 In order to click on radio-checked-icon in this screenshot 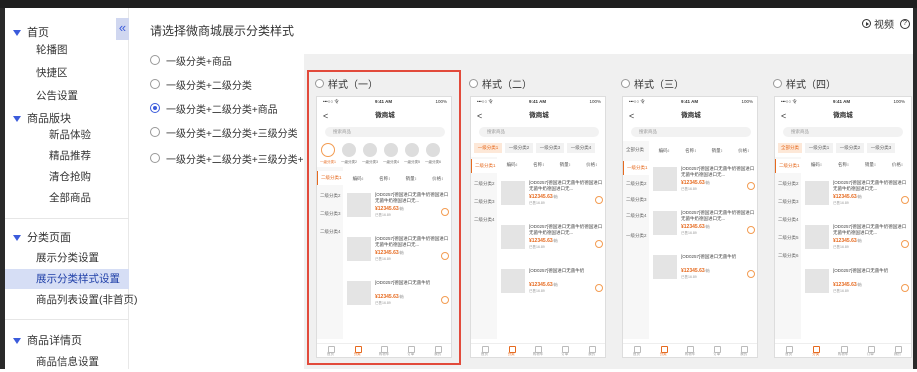, I will do `click(155, 108)`.